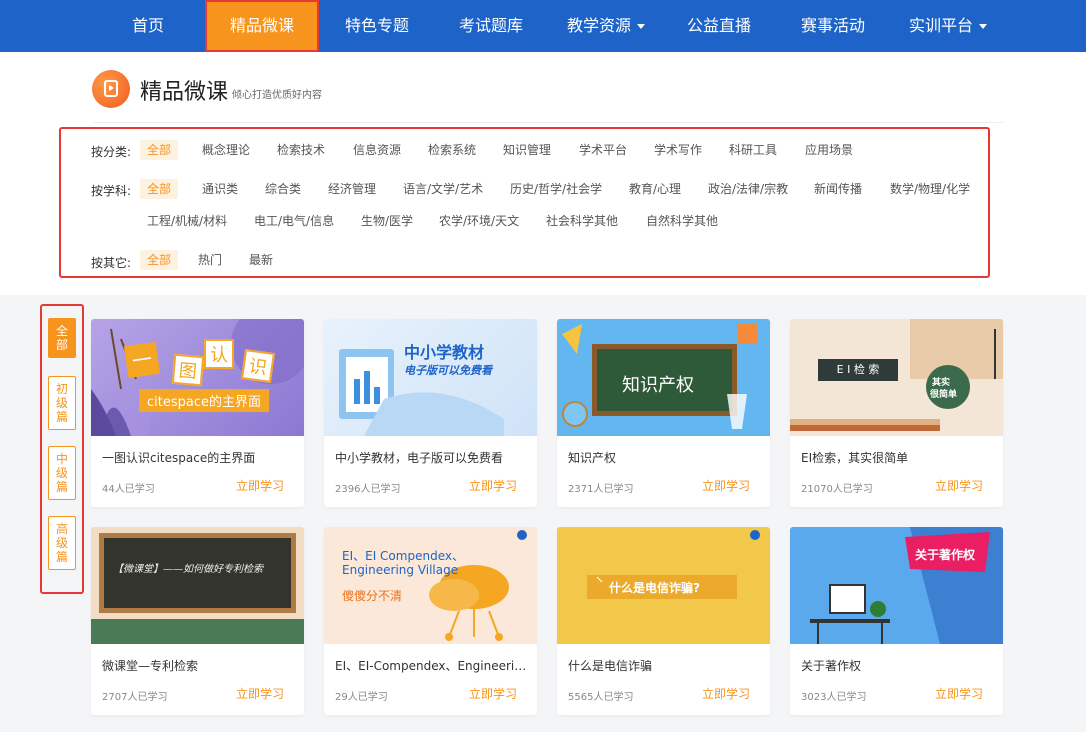 The width and height of the screenshot is (1086, 732). I want to click on course-title: 一图认识citespace的主界面, so click(199, 457).